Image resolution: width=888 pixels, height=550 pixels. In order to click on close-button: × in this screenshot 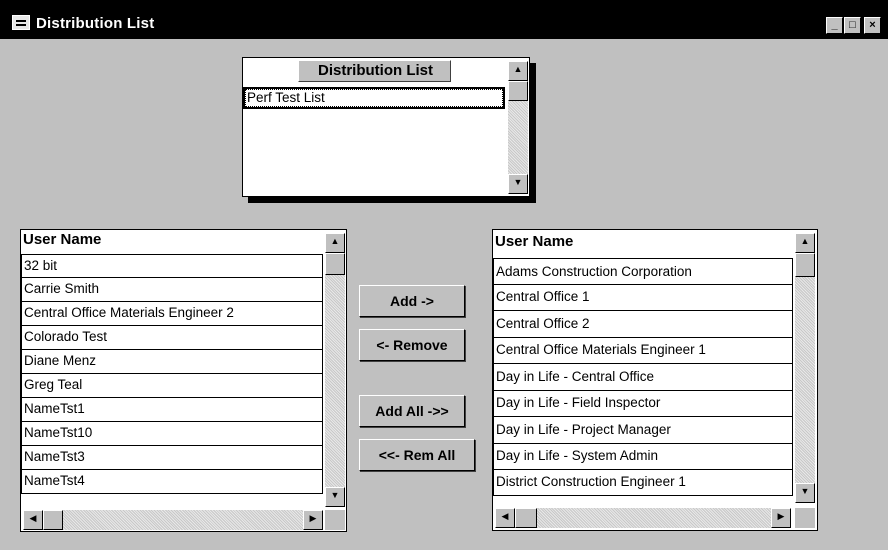, I will do `click(872, 25)`.